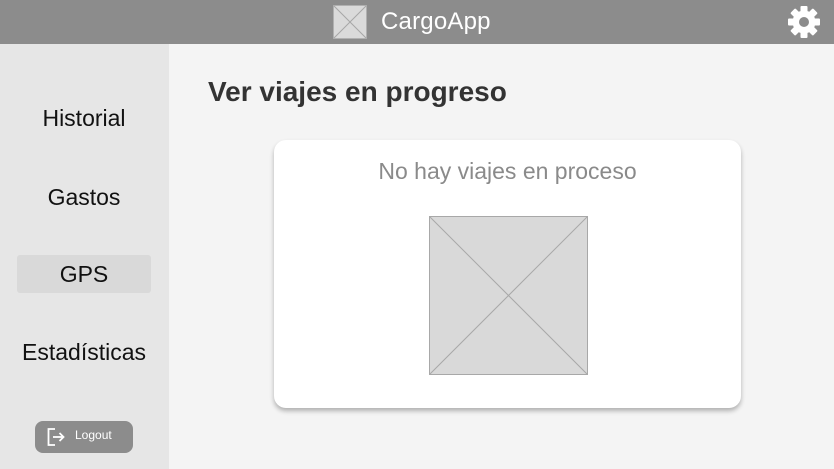 This screenshot has width=834, height=469. I want to click on top-bar: CargoApp, so click(417, 22).